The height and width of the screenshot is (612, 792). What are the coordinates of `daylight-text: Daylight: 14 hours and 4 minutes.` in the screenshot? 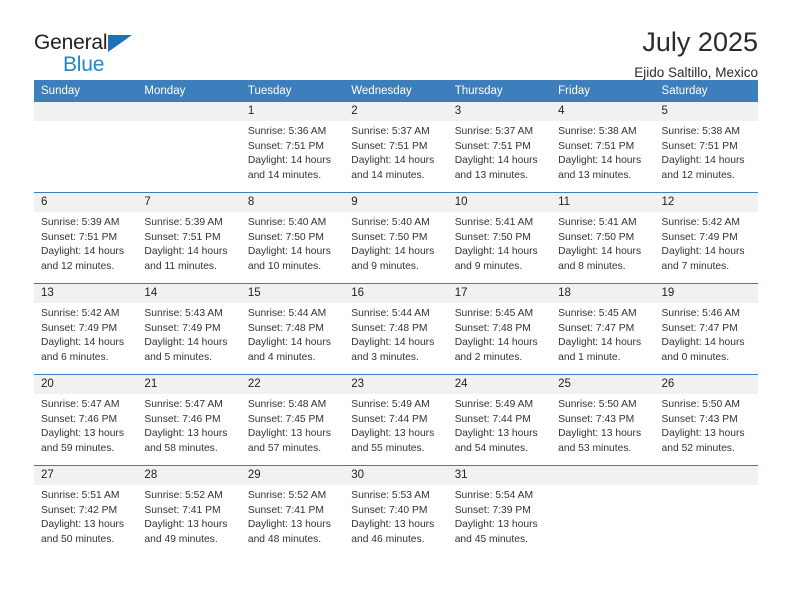 It's located at (289, 350).